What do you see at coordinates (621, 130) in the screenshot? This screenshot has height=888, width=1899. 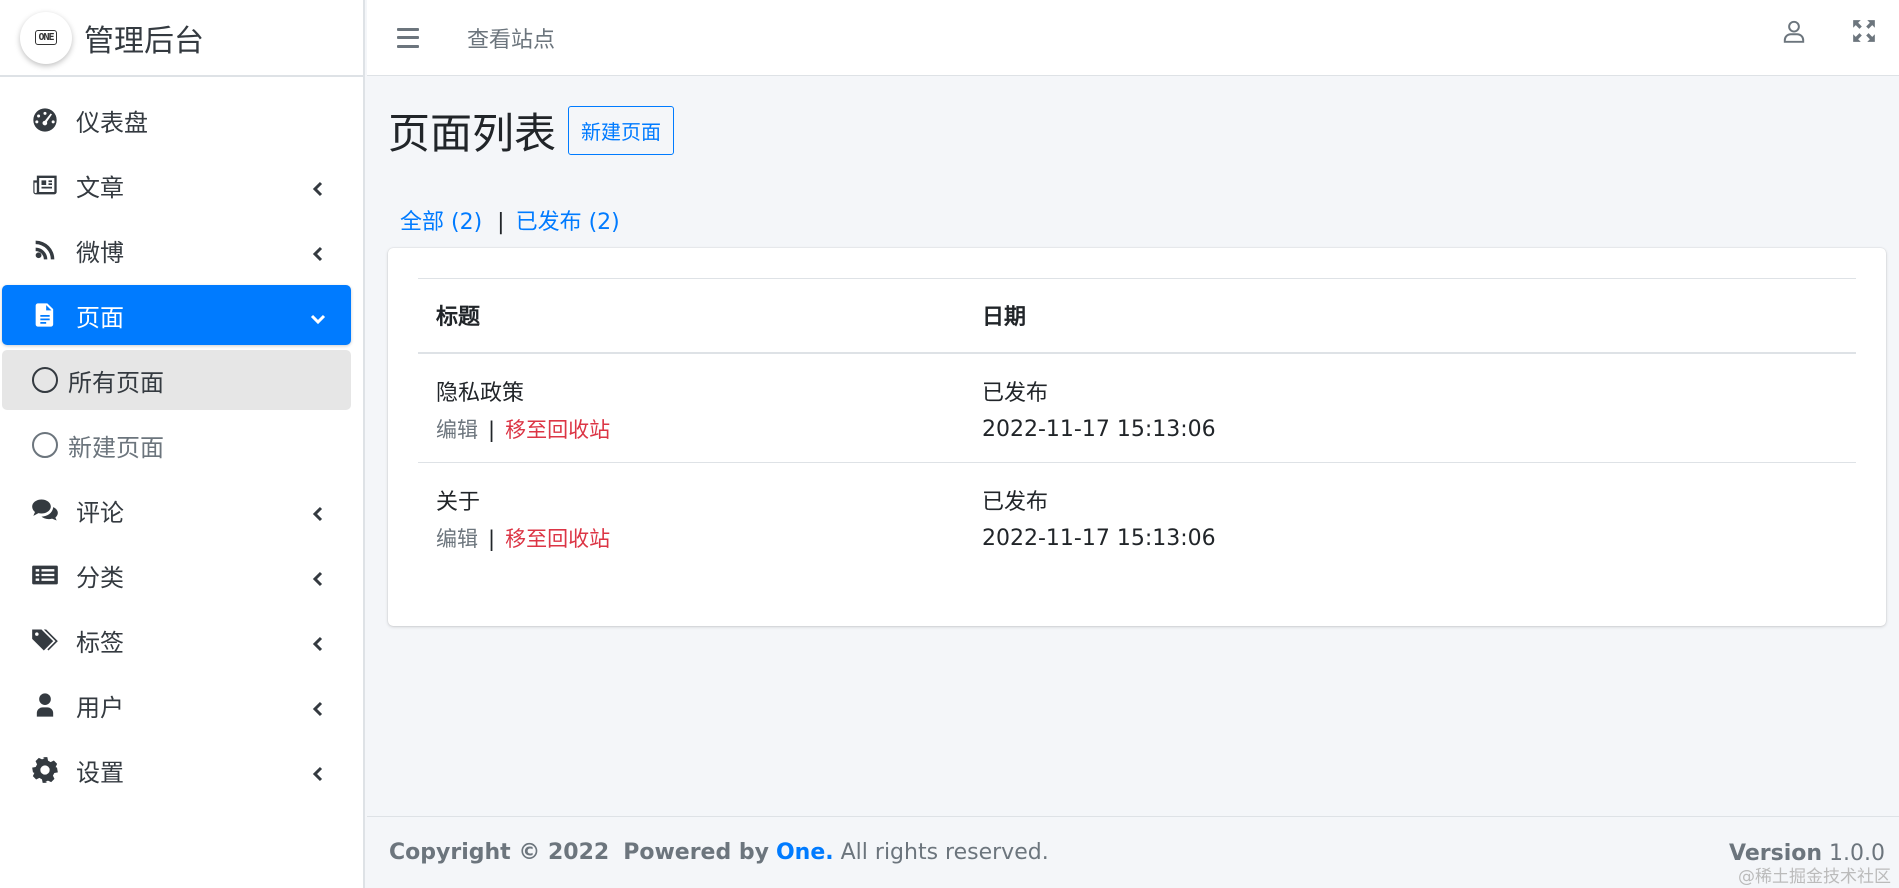 I see `new-page-button: 新建页面` at bounding box center [621, 130].